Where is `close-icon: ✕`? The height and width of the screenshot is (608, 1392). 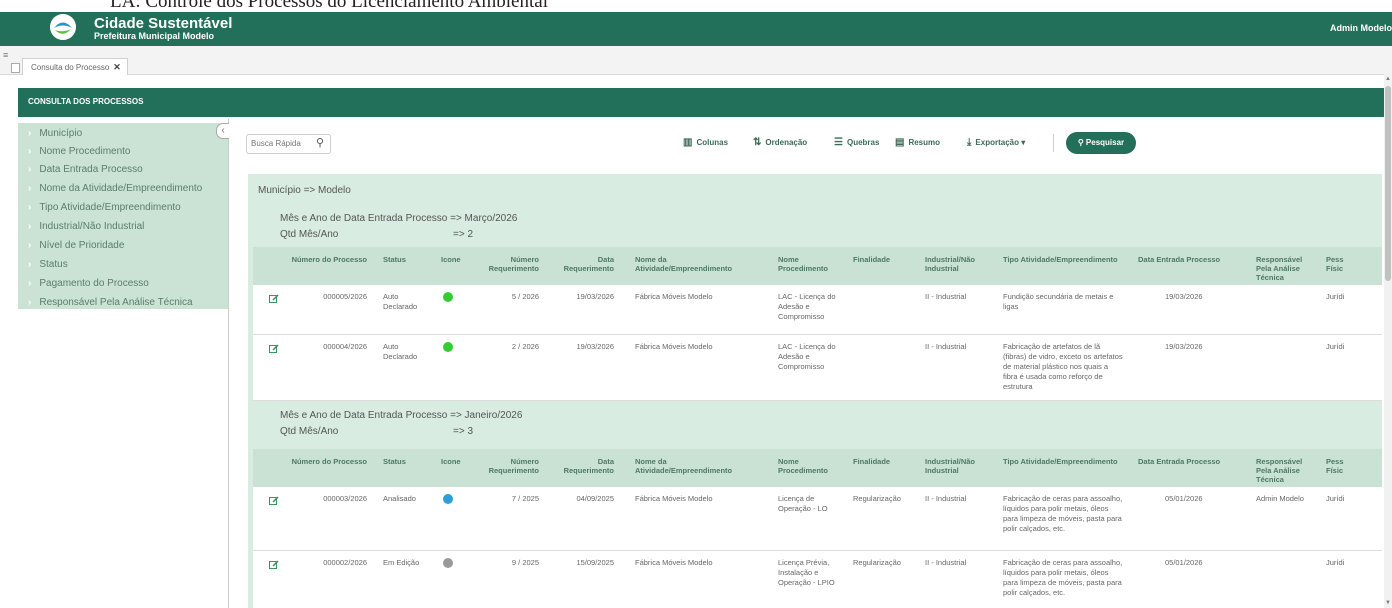 close-icon: ✕ is located at coordinates (117, 67).